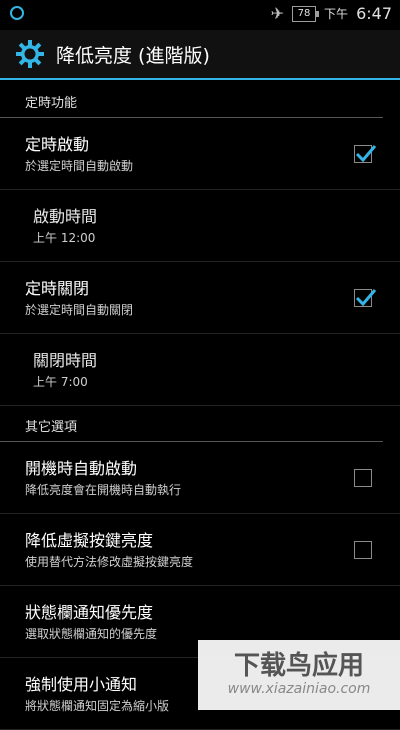  Describe the element at coordinates (57, 288) in the screenshot. I see `pref-title: 定時關閉` at that location.